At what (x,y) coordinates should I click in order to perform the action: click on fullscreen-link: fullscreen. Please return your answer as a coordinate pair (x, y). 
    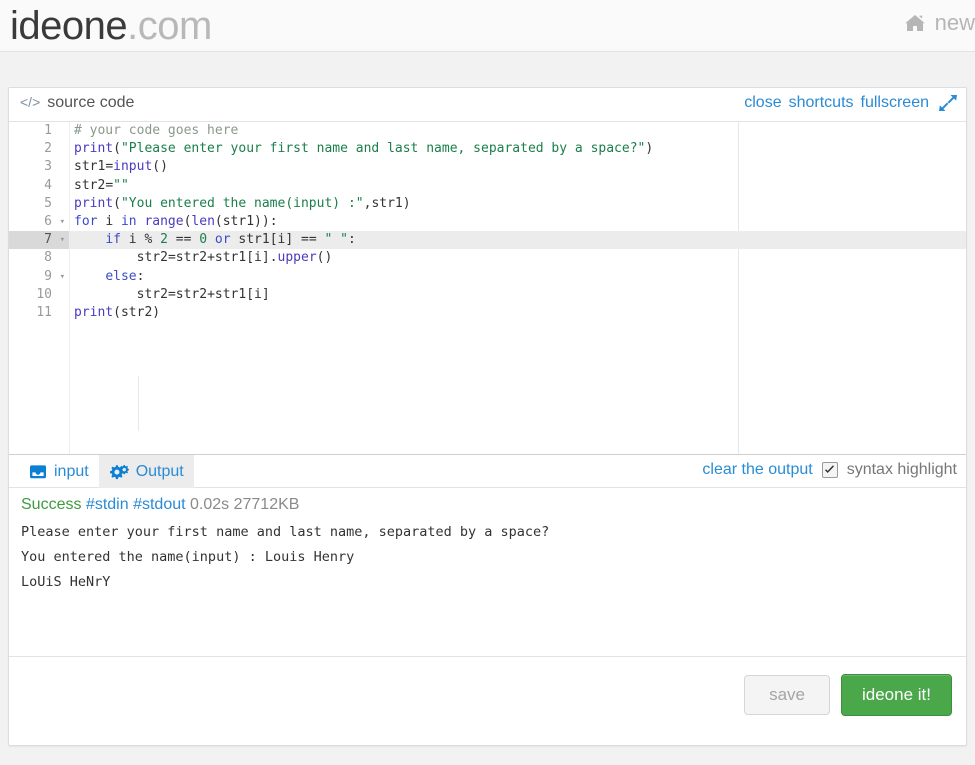
    Looking at the image, I should click on (895, 103).